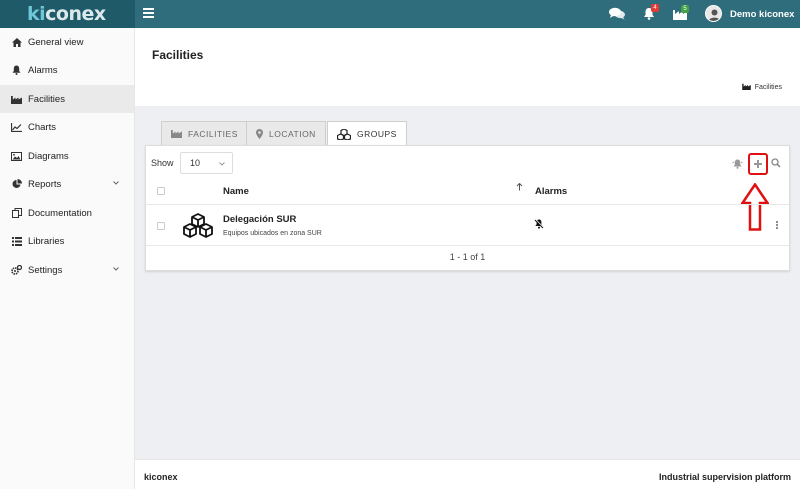  What do you see at coordinates (685, 9) in the screenshot?
I see `facilities-badge: 5` at bounding box center [685, 9].